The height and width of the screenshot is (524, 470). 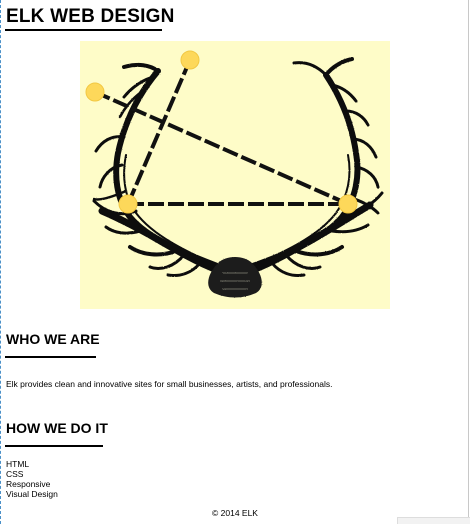 I want to click on list-item: HTML, so click(x=18, y=464).